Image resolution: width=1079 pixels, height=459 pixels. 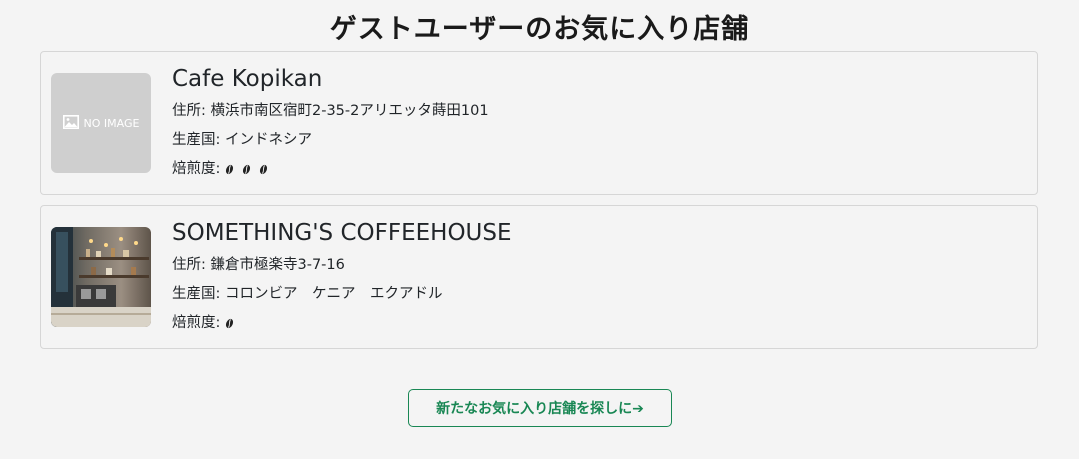 What do you see at coordinates (540, 408) in the screenshot?
I see `find-new-shops-button: 新たなお気に入り店舗を探しに➔` at bounding box center [540, 408].